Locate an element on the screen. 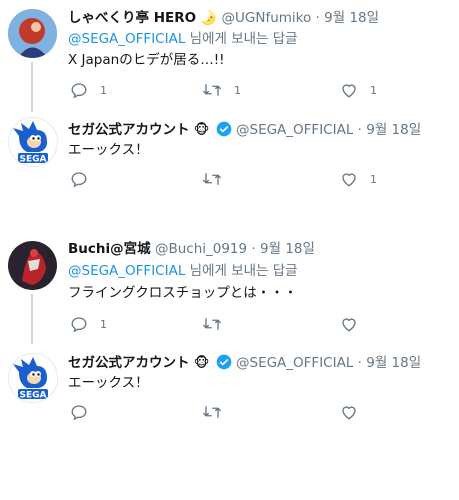 Image resolution: width=459 pixels, height=500 pixels. display-name: Buchi@宮城 is located at coordinates (109, 249).